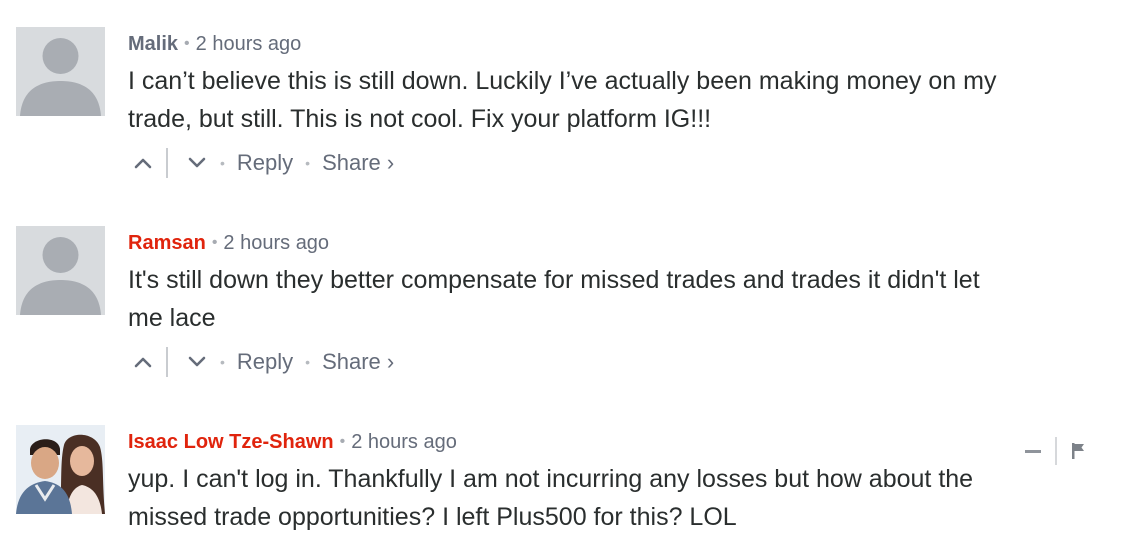  What do you see at coordinates (1033, 451) in the screenshot?
I see `minimize-icon` at bounding box center [1033, 451].